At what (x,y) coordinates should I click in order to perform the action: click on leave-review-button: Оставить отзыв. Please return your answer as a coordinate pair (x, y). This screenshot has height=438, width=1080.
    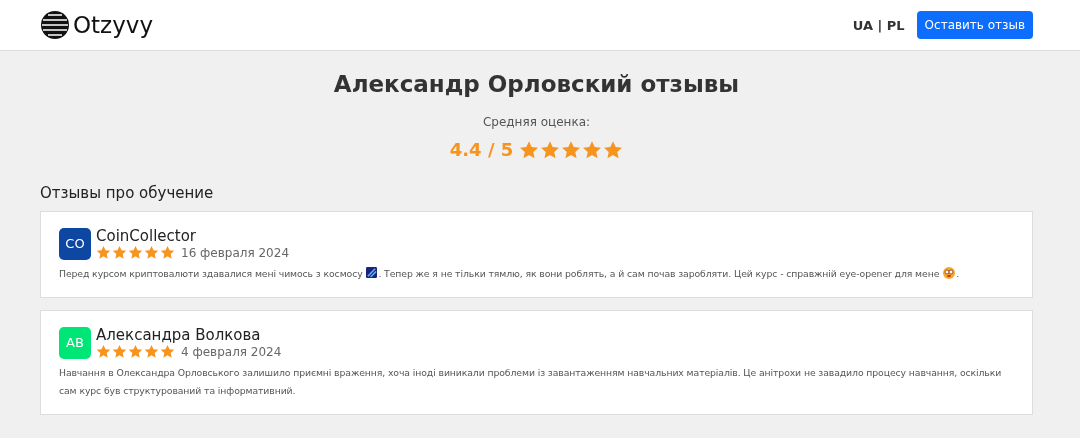
    Looking at the image, I should click on (974, 25).